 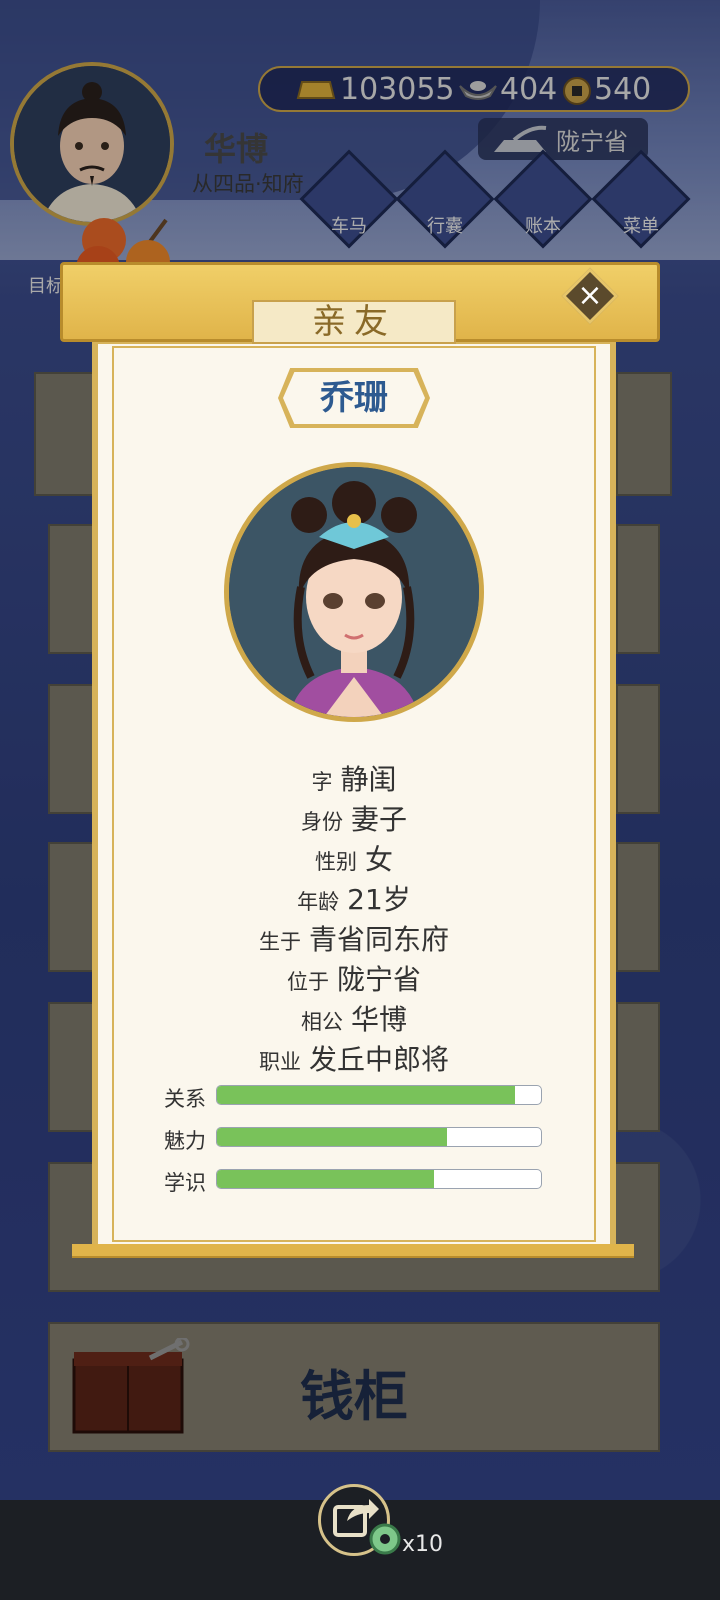 I want to click on modal-title: 亲友, so click(x=354, y=322).